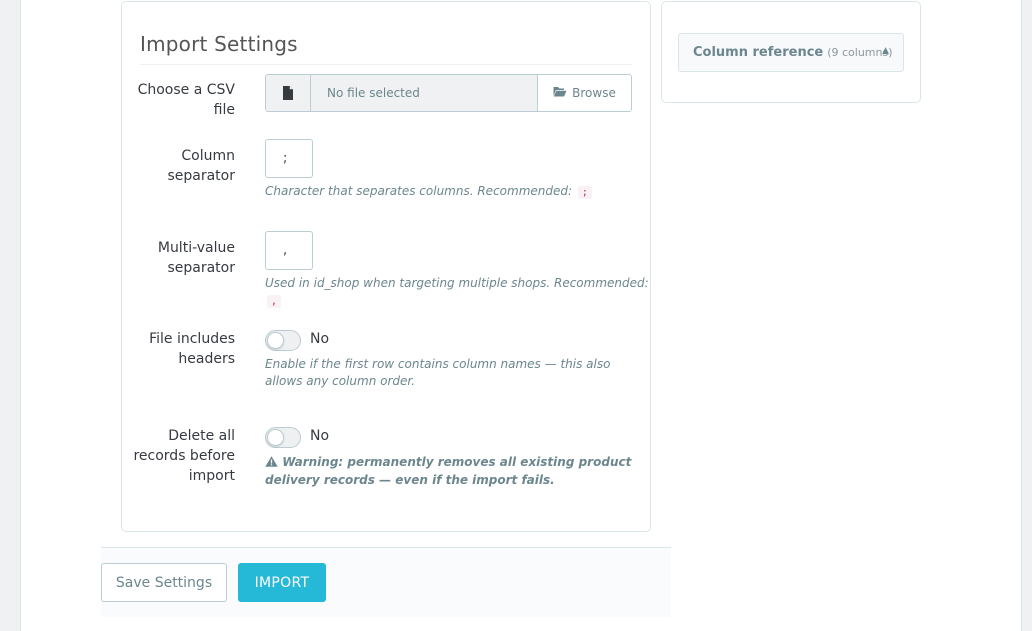  What do you see at coordinates (164, 582) in the screenshot?
I see `save-settings-button: Save Settings` at bounding box center [164, 582].